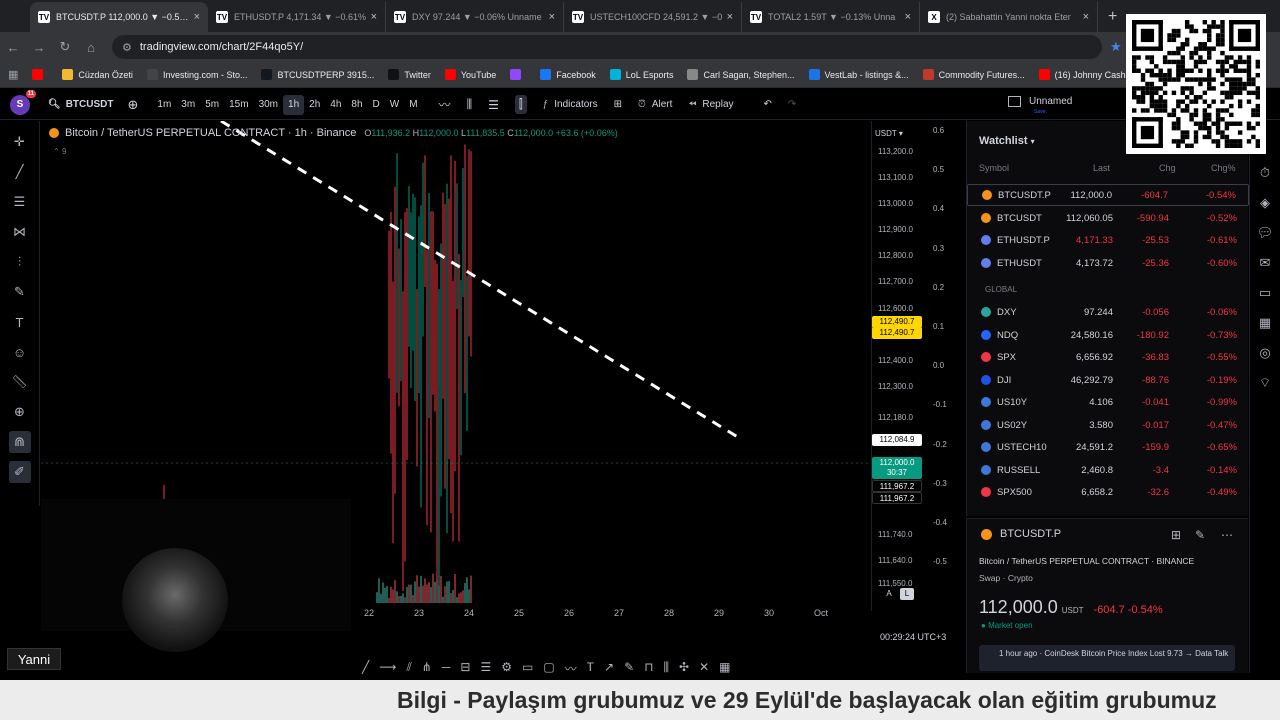 Image resolution: width=1280 pixels, height=720 pixels. Describe the element at coordinates (23, 102) in the screenshot. I see `user-avatar: S 11` at that location.